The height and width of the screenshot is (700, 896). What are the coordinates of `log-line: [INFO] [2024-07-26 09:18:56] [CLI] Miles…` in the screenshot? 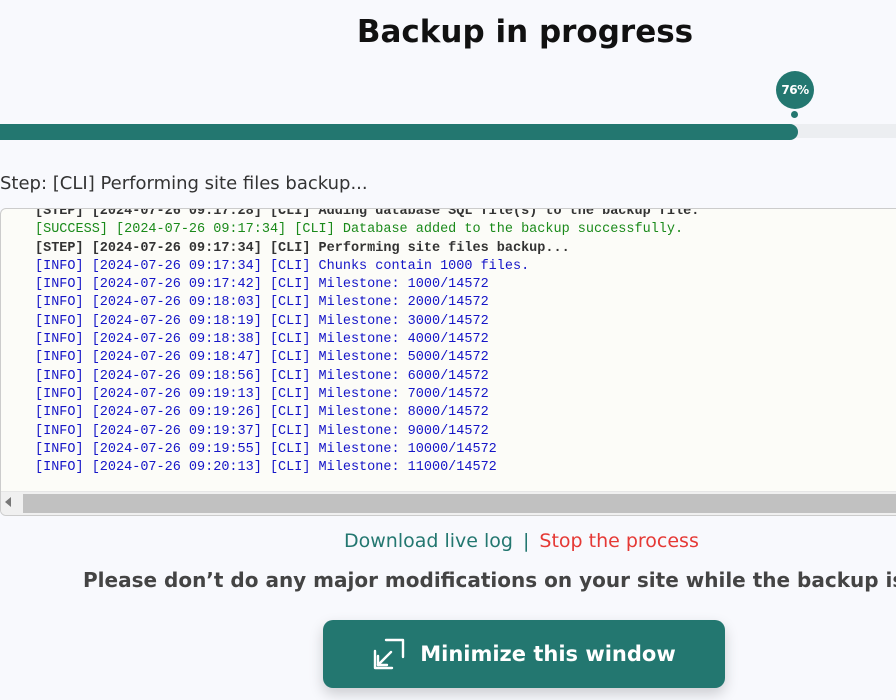 It's located at (262, 376).